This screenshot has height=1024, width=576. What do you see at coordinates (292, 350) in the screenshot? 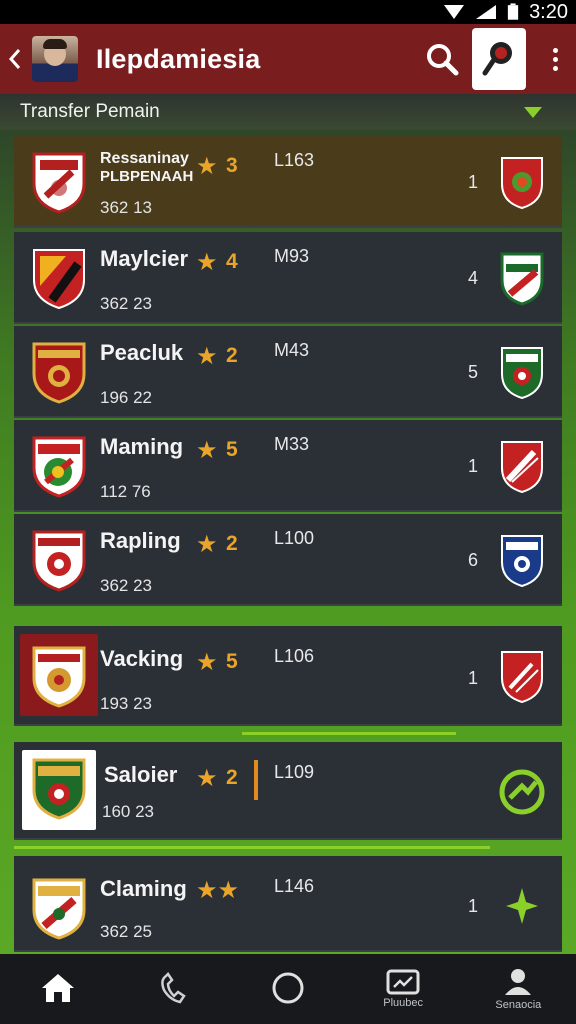
I see `transfer-value: M43` at bounding box center [292, 350].